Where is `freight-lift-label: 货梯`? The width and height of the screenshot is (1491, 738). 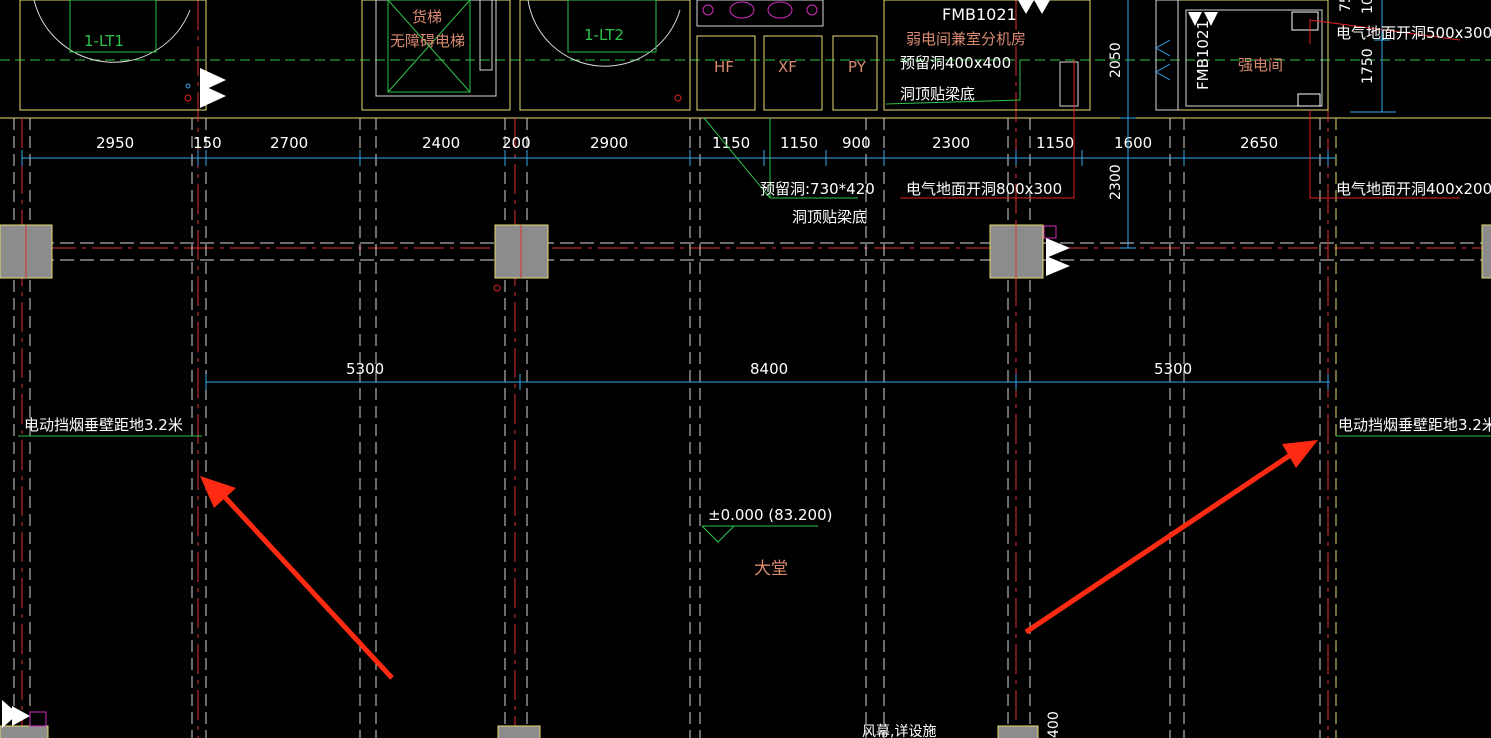
freight-lift-label: 货梯 is located at coordinates (427, 17).